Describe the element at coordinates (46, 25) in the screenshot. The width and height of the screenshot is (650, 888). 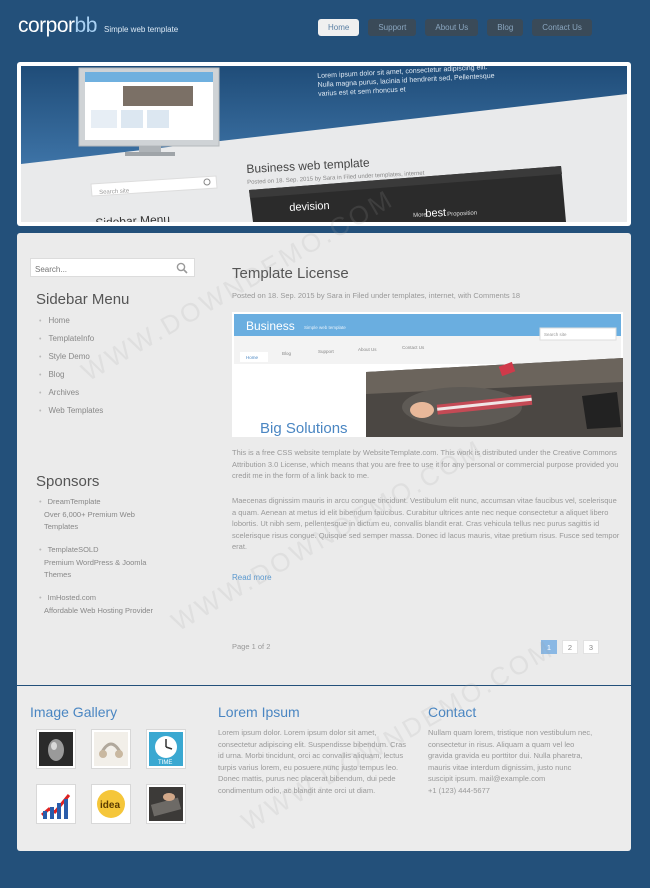
I see `logo-main: corpor` at that location.